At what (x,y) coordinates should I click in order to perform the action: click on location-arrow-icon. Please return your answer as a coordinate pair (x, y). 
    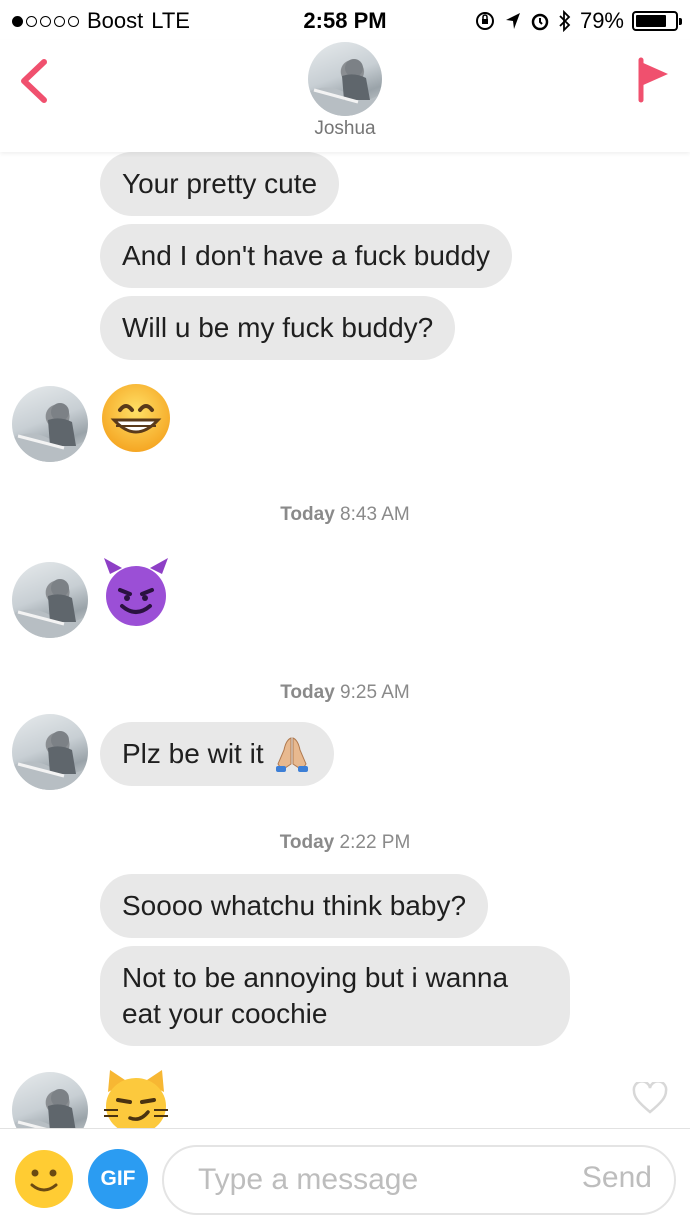
    Looking at the image, I should click on (512, 21).